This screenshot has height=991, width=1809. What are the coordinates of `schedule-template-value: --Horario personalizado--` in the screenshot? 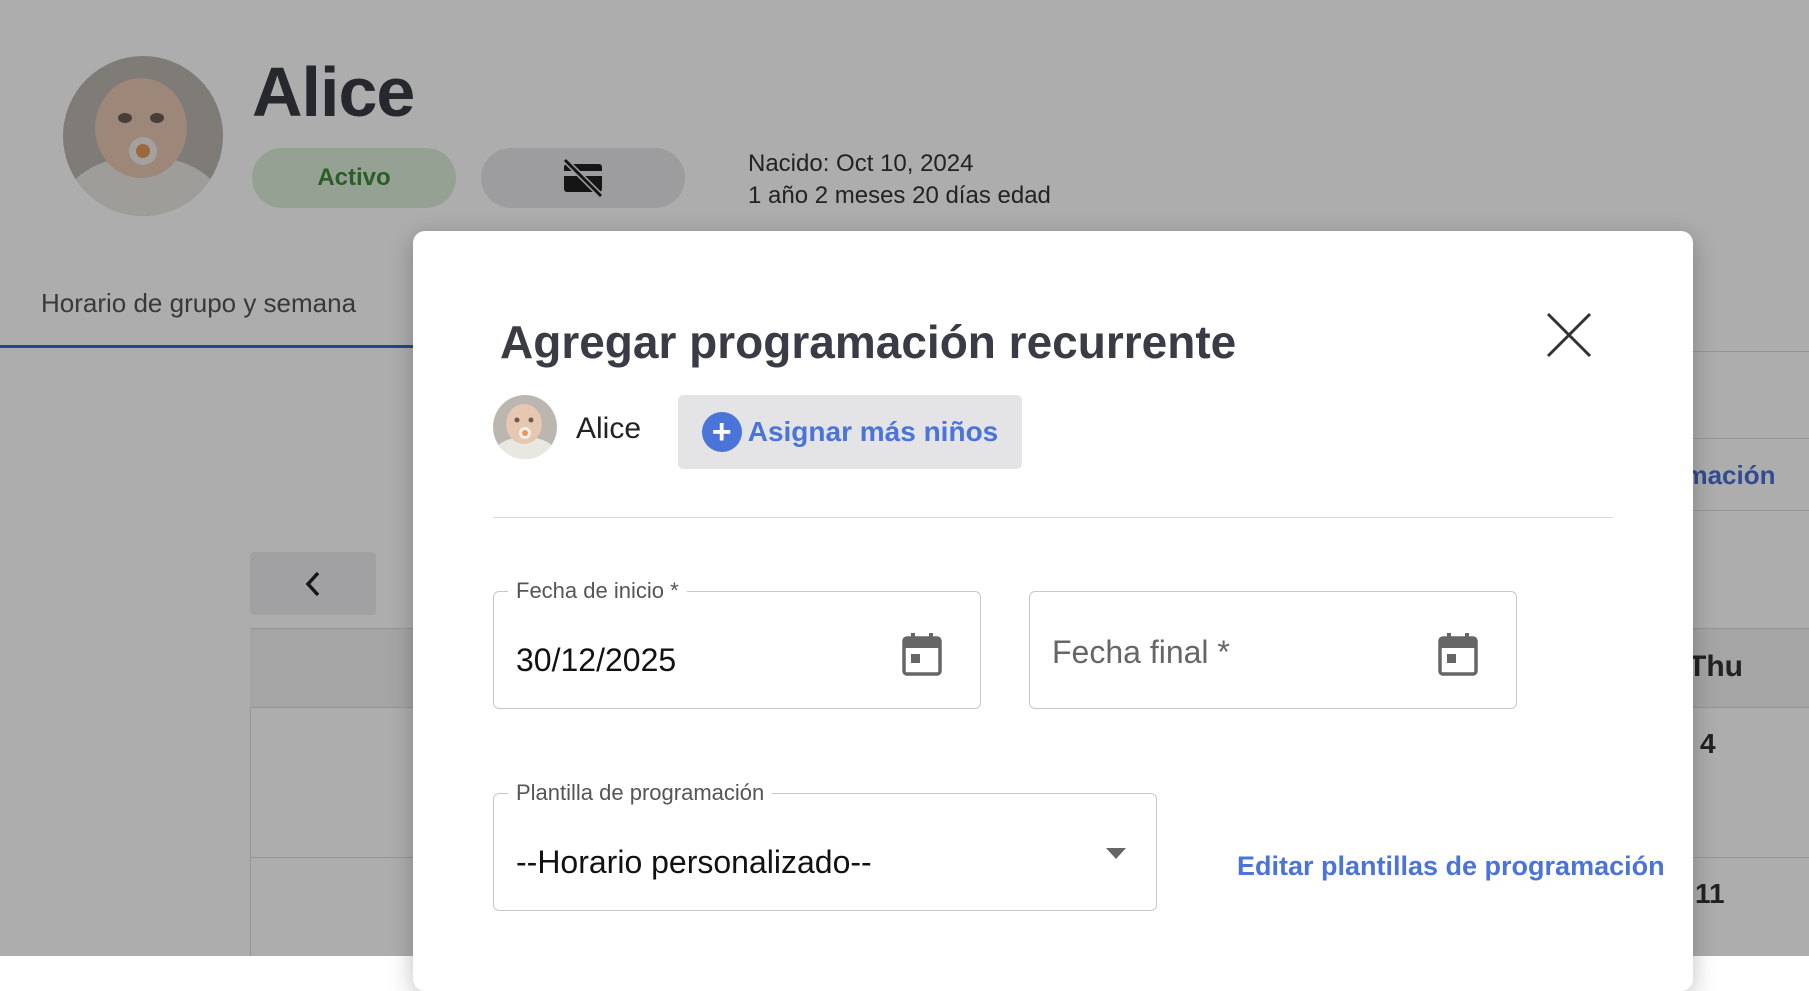 It's located at (694, 862).